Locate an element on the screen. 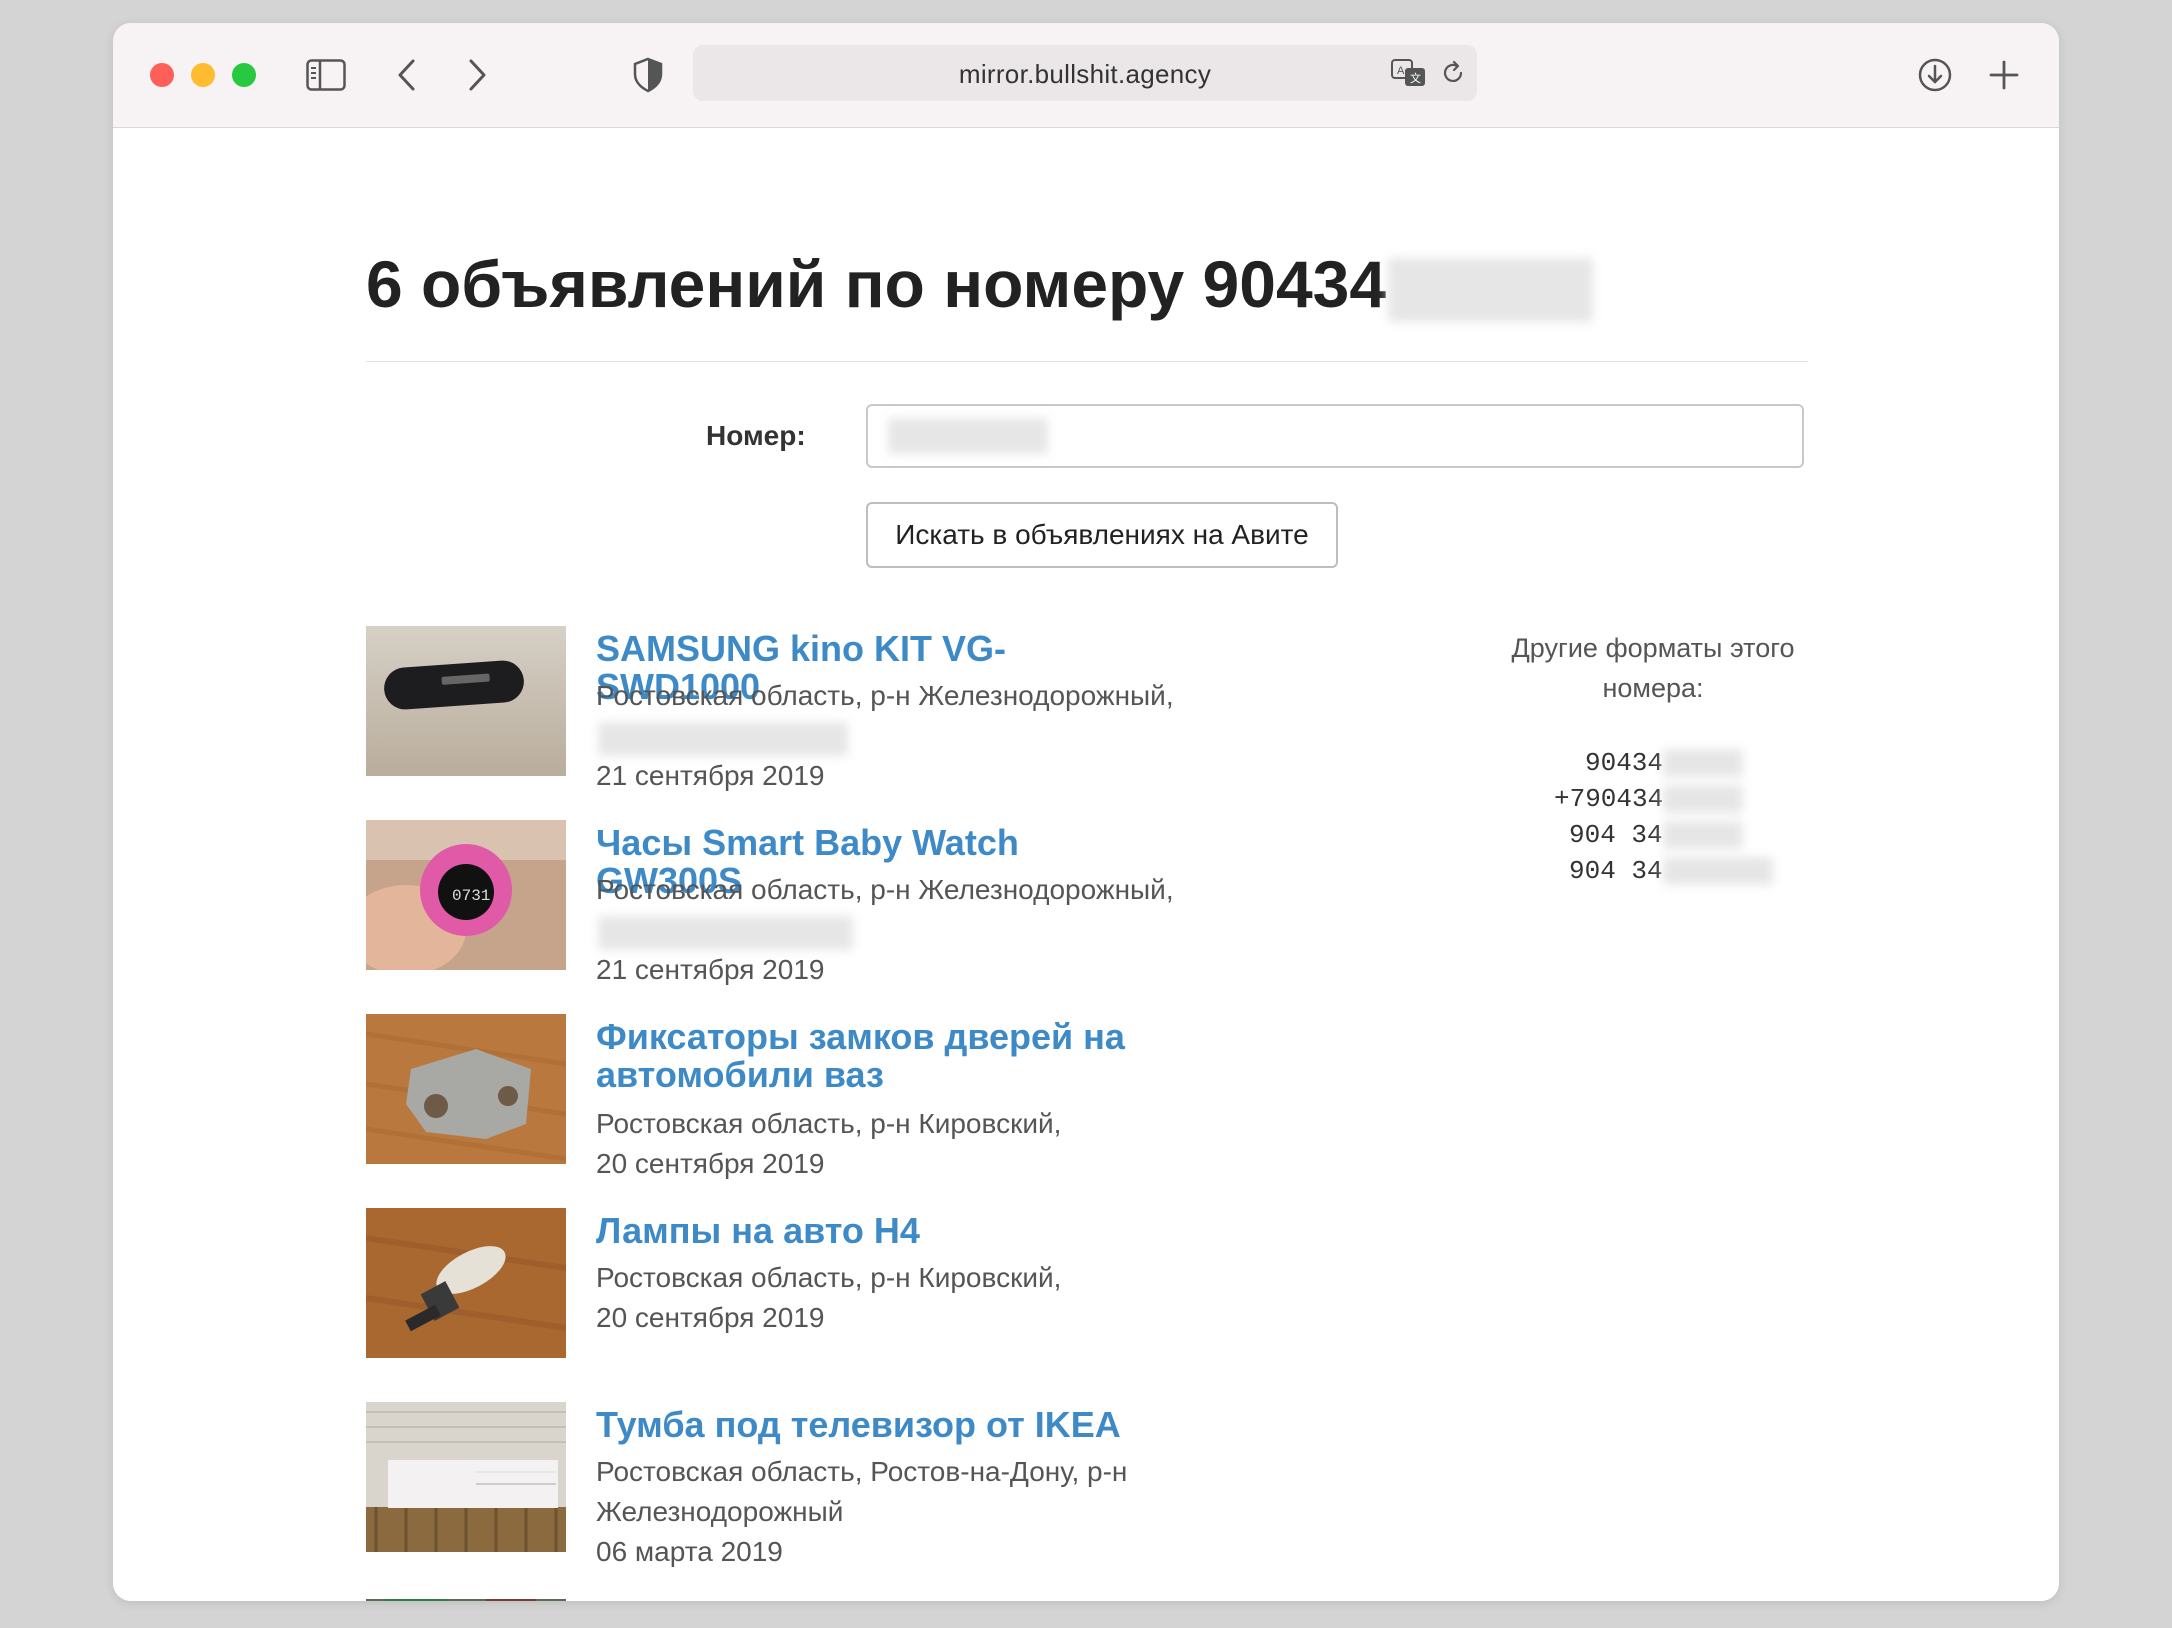 This screenshot has height=1628, width=2172. format-item: +790434 is located at coordinates (1649, 799).